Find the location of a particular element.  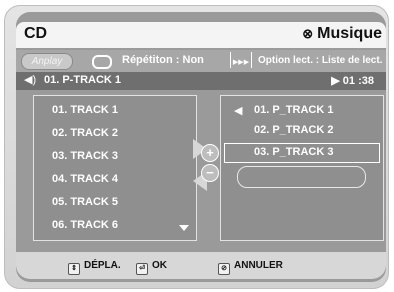

cancel-icon: ⊘ is located at coordinates (224, 269).